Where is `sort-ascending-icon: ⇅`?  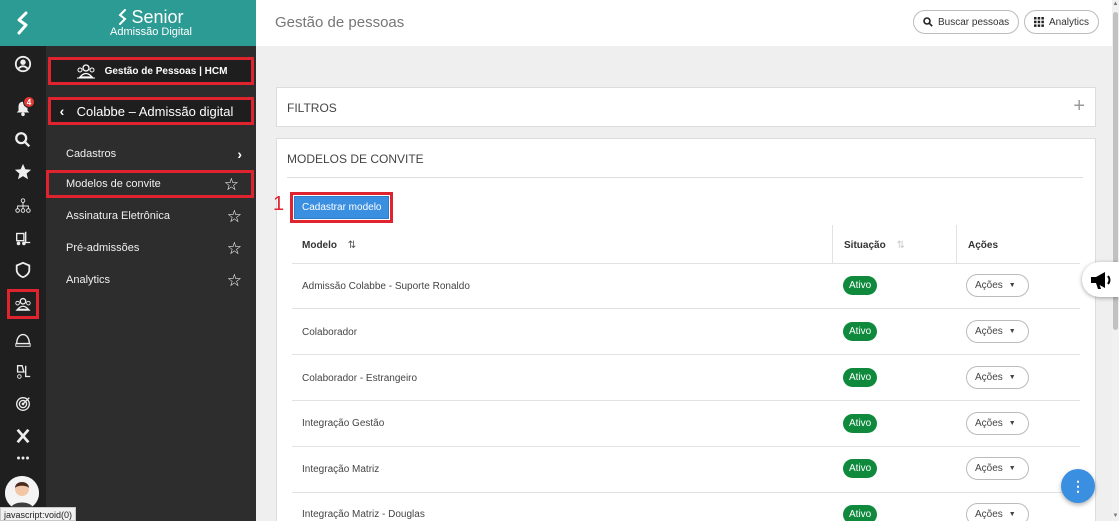 sort-ascending-icon: ⇅ is located at coordinates (352, 245).